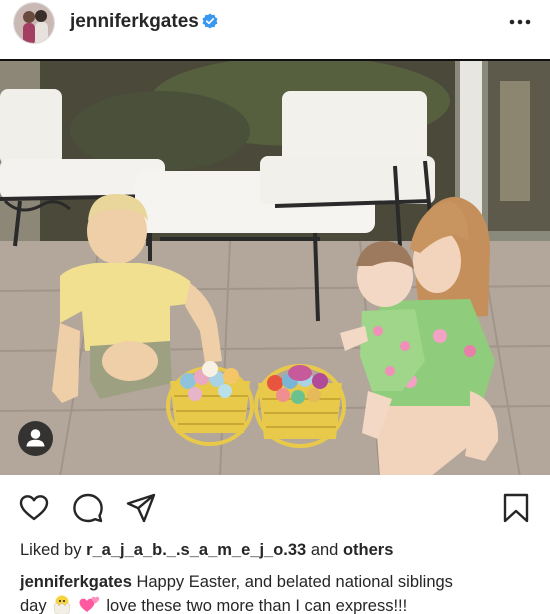 This screenshot has width=550, height=614. I want to click on likes-and: and, so click(324, 550).